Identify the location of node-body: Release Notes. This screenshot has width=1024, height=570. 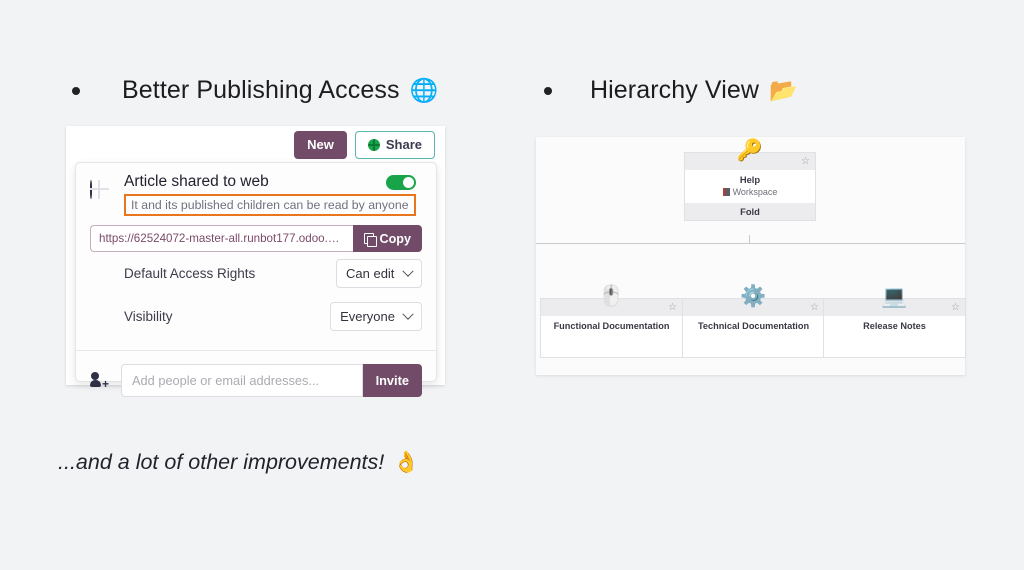
(894, 326).